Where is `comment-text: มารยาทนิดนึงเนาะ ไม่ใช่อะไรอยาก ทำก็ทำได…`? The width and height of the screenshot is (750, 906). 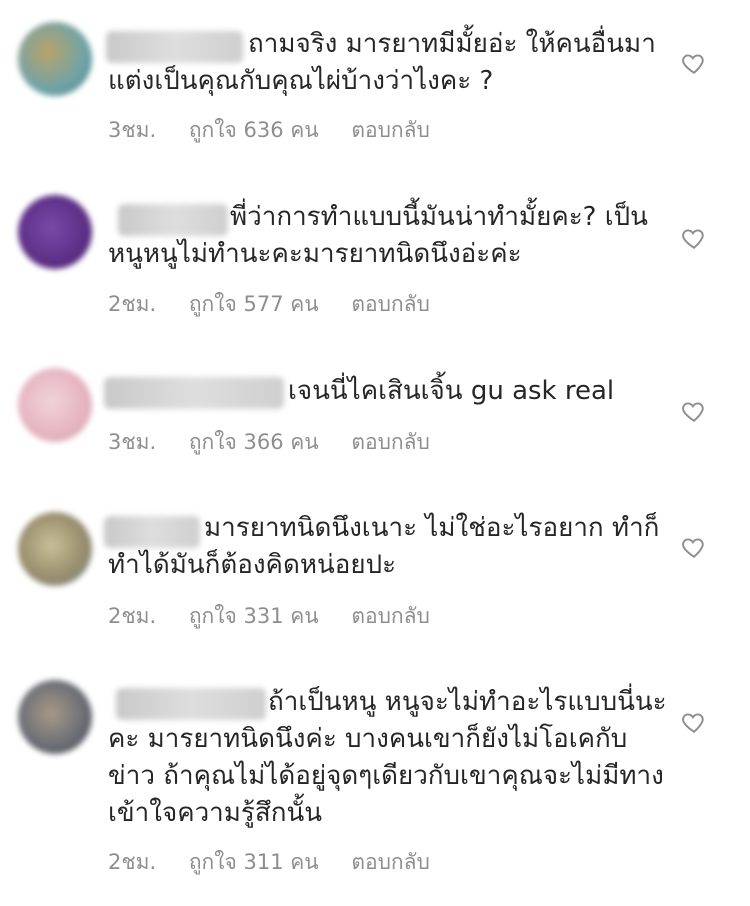 comment-text: มารยาทนิดนึงเนาะ ไม่ใช่อะไรอยาก ทำก็ทำได… is located at coordinates (384, 546).